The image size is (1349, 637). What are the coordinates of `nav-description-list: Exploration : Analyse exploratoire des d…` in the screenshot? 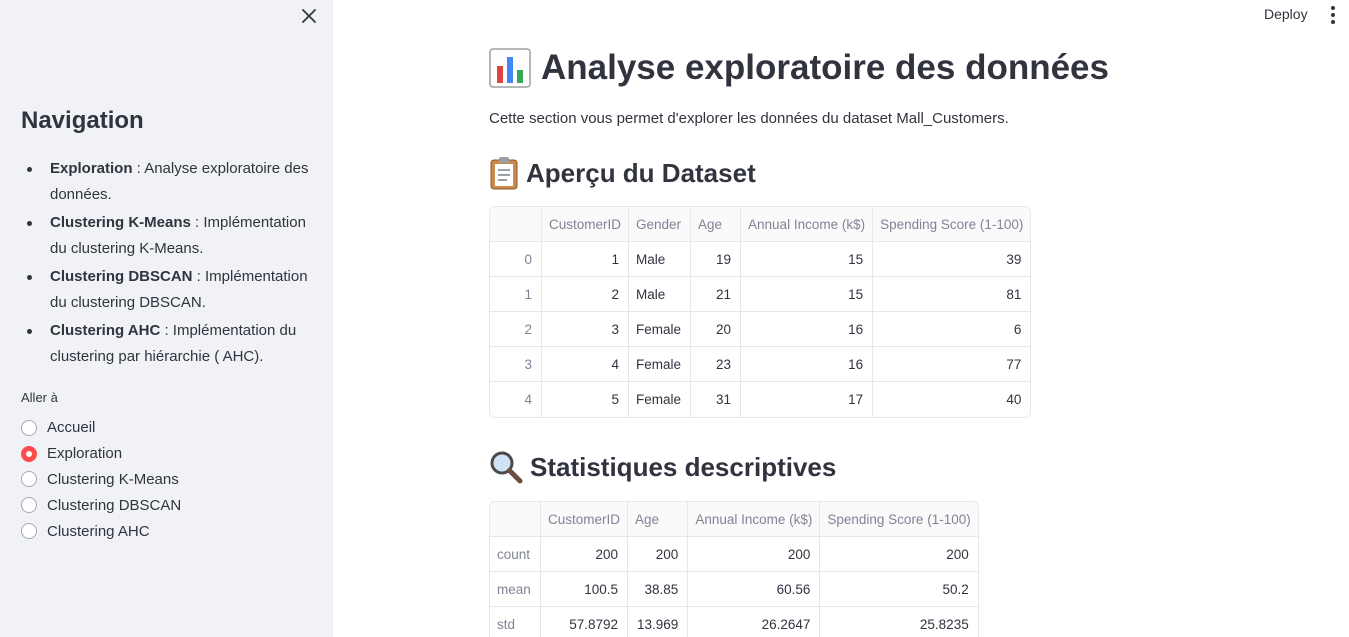 It's located at (166, 264).